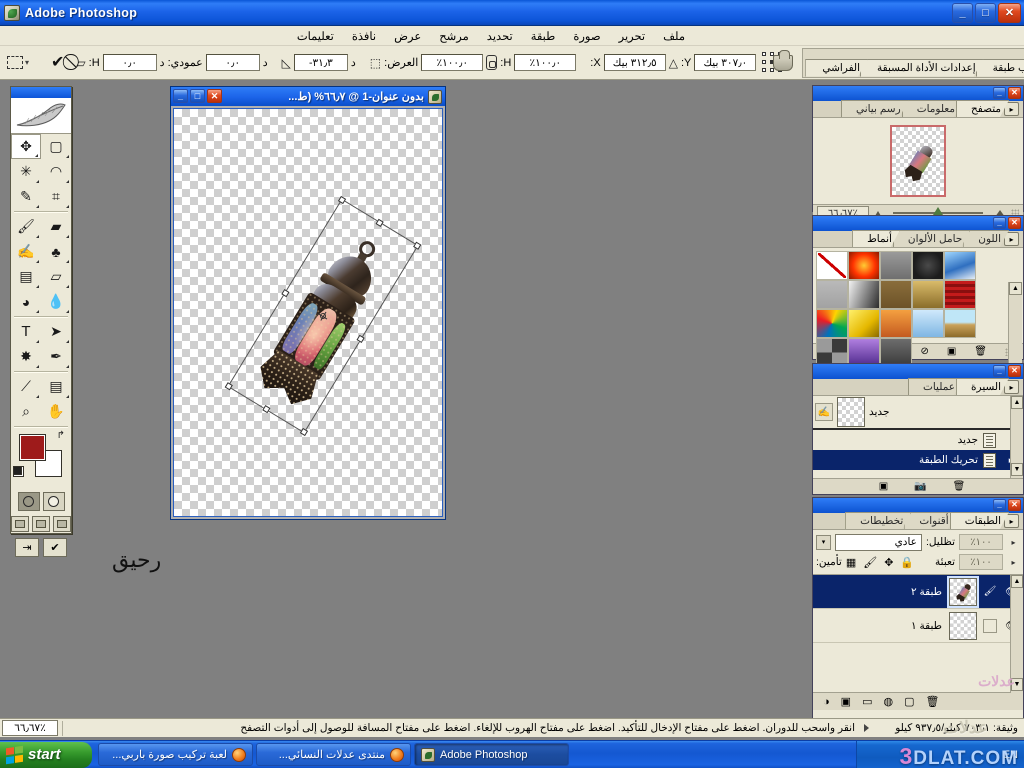 The width and height of the screenshot is (1024, 768). Describe the element at coordinates (545, 62) in the screenshot. I see `scale-height-input: ١٠٠٫٠٪` at that location.